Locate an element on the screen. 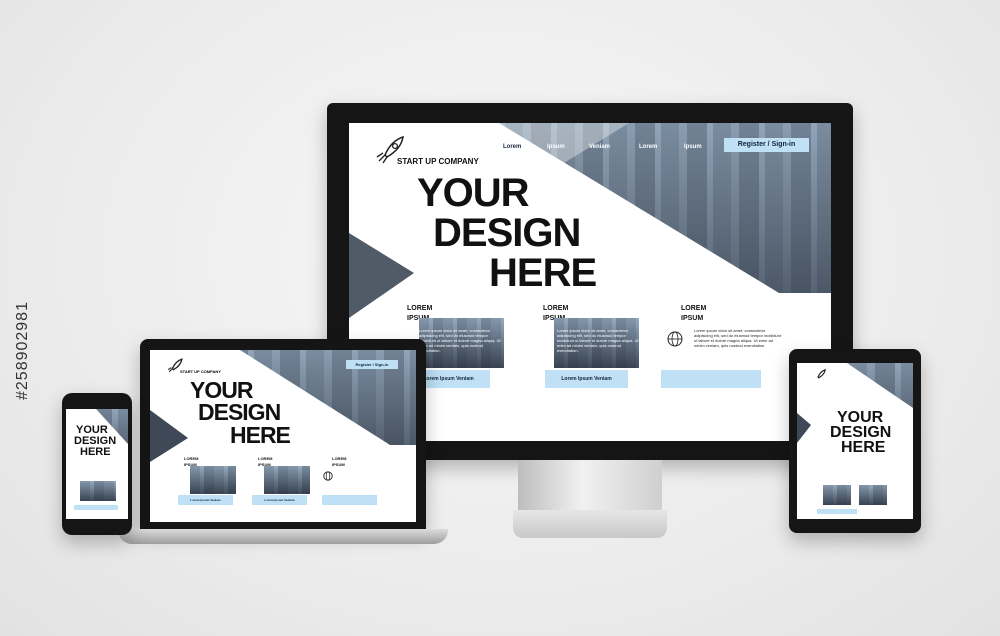 The height and width of the screenshot is (636, 1000). laptop-col-3-title: LOREM is located at coordinates (339, 458).